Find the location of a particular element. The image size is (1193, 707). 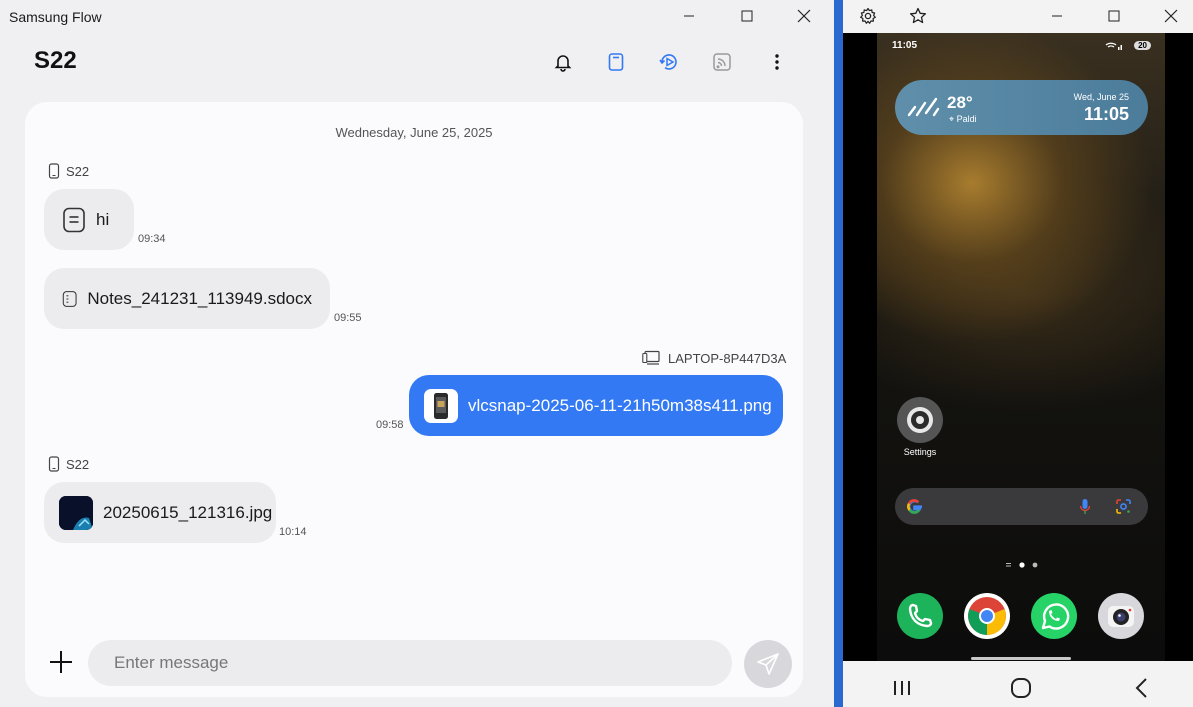

title-bar: Samsung Flow is located at coordinates (417, 17).